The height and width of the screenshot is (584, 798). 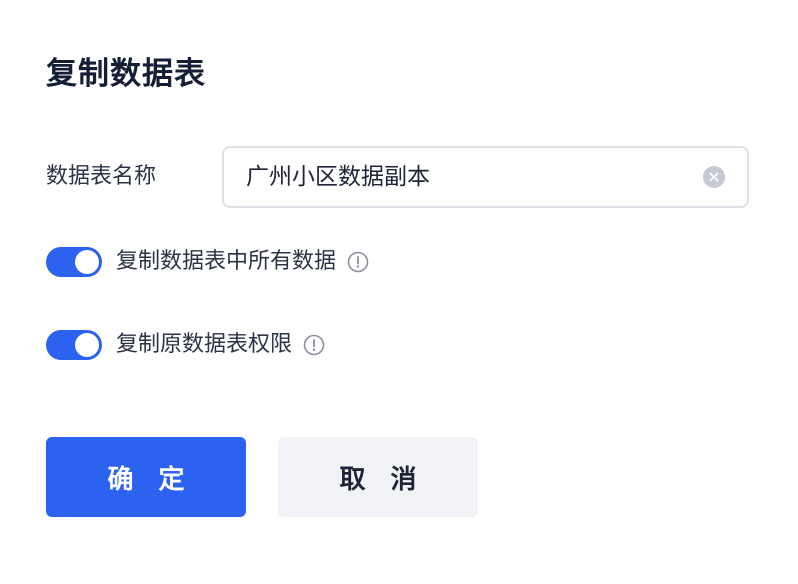 What do you see at coordinates (226, 261) in the screenshot?
I see `copy-all-data-label: 复制数据表中所有数据` at bounding box center [226, 261].